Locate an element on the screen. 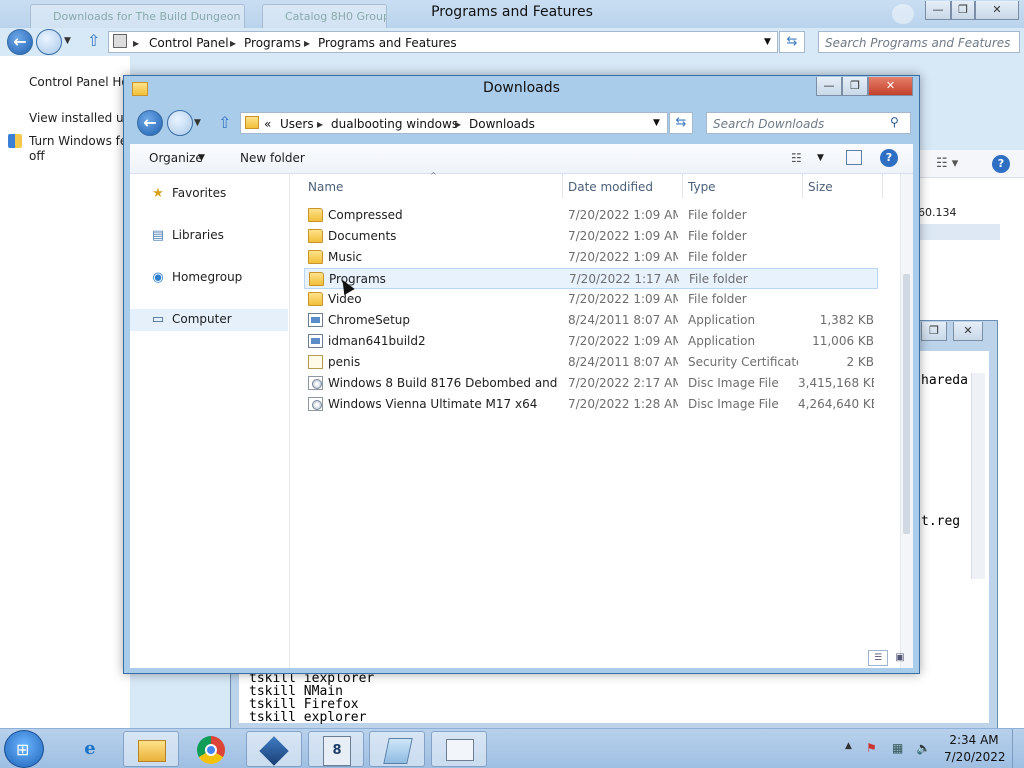 The width and height of the screenshot is (1024, 768). windows-8-badge: 8 is located at coordinates (337, 751).